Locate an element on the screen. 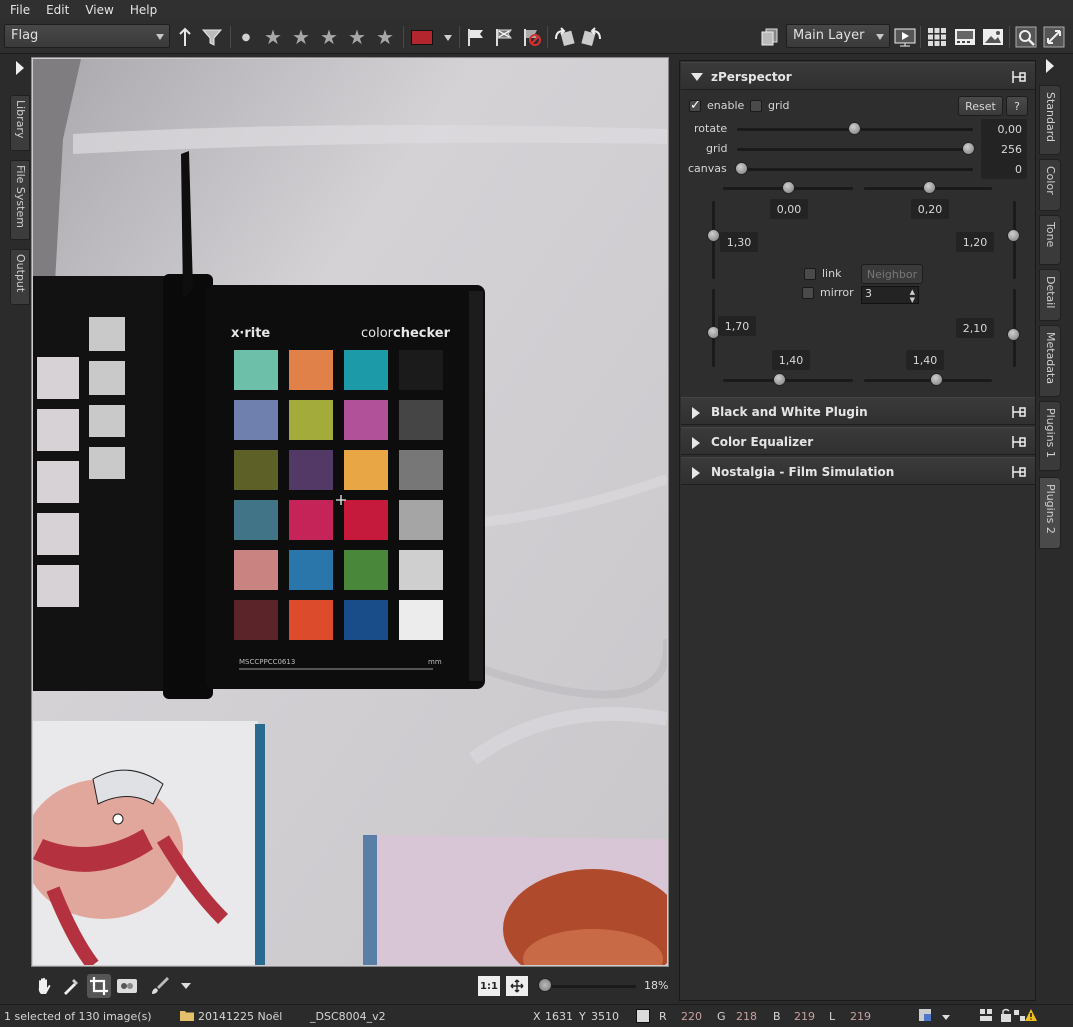 The width and height of the screenshot is (1073, 1027). color-equalizer-header: Color Equalizer is located at coordinates (858, 441).